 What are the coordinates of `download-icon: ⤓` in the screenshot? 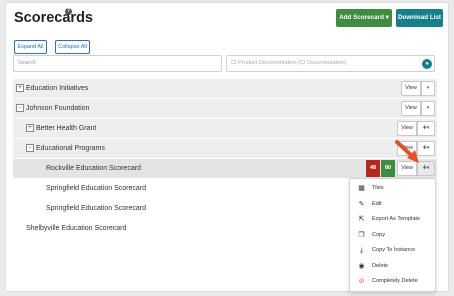 It's located at (361, 250).